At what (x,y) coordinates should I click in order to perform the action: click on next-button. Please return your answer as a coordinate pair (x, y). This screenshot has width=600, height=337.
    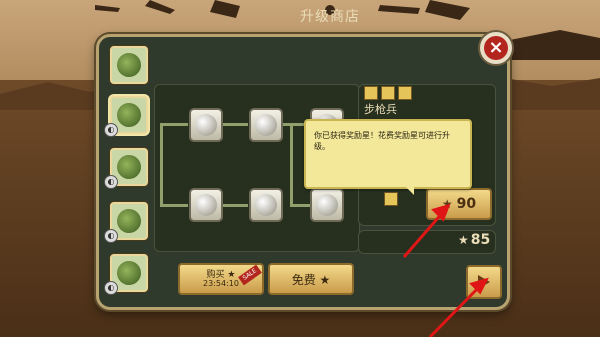
    Looking at the image, I should click on (484, 282).